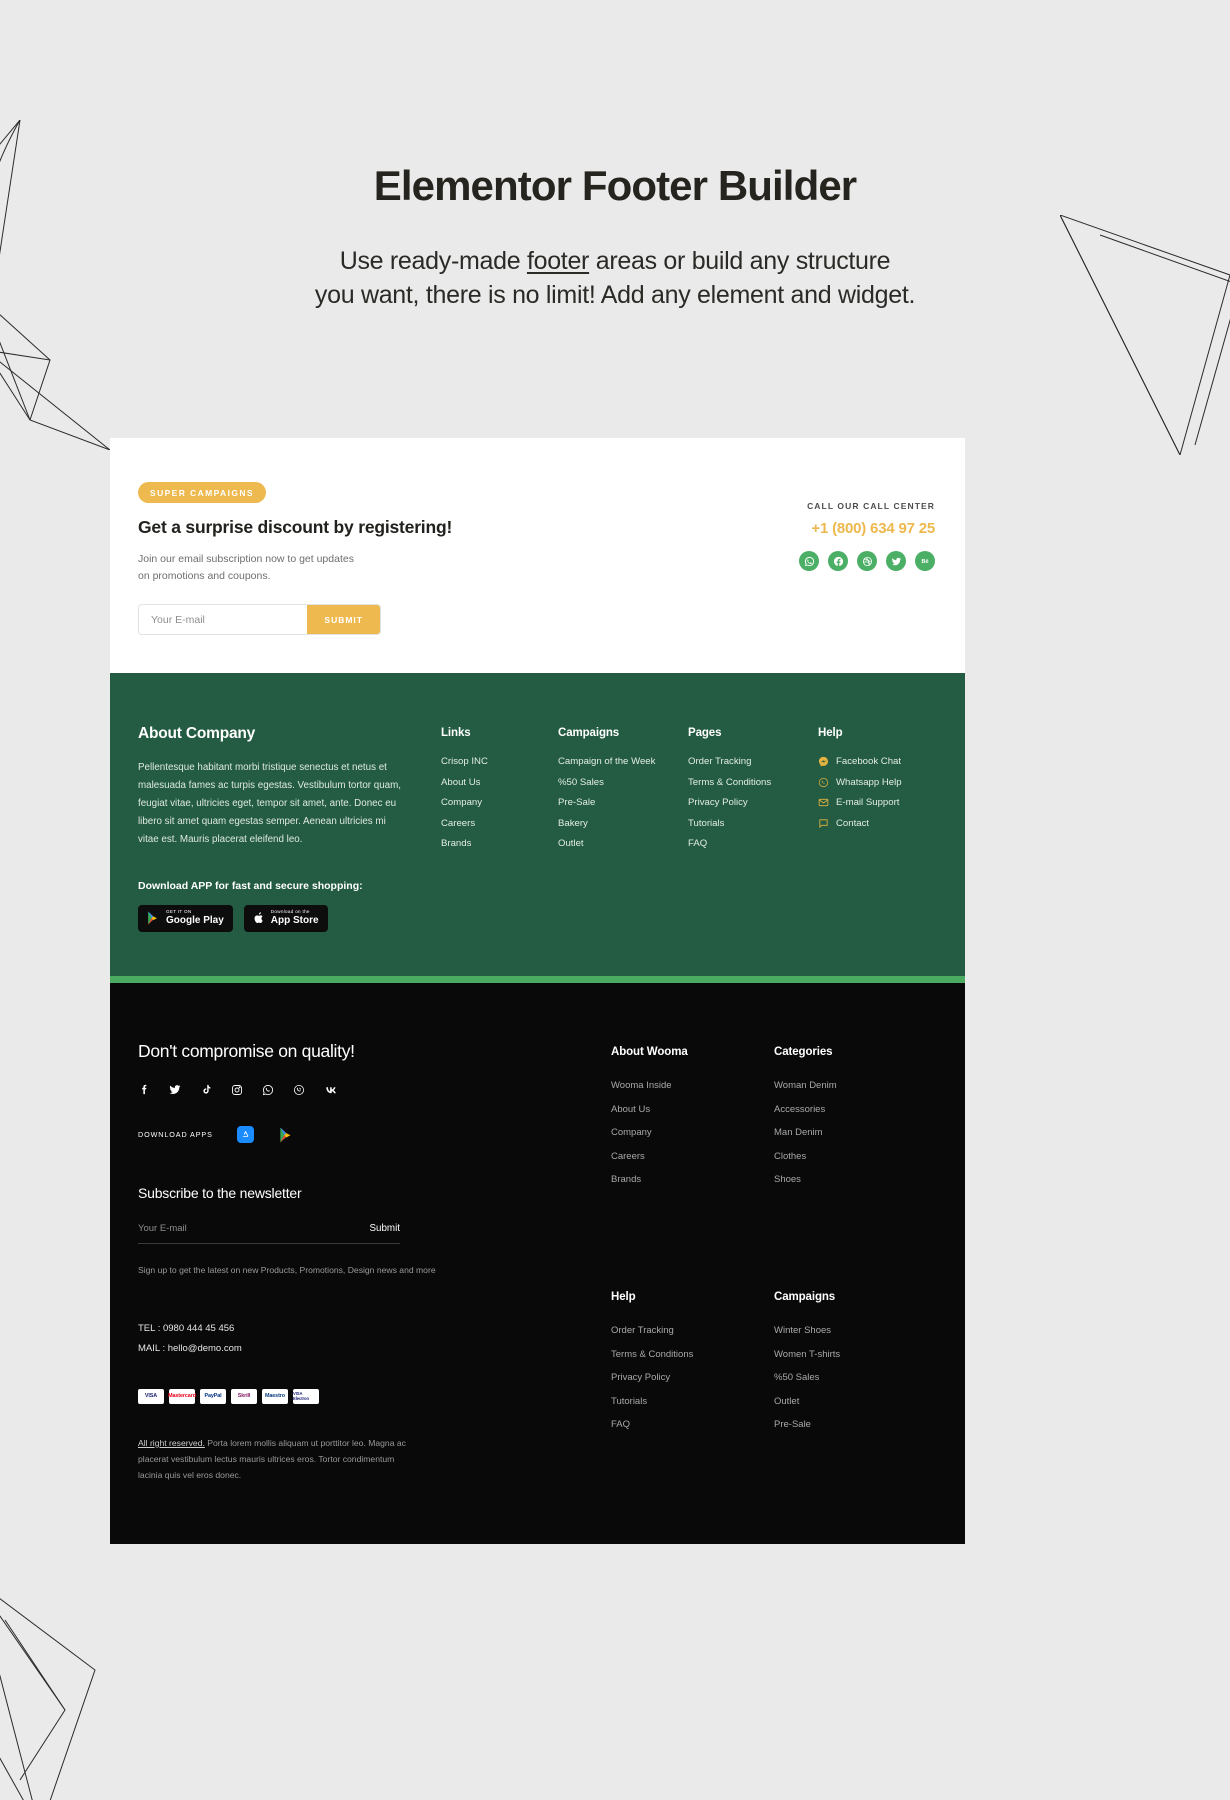  I want to click on dark-column-heading: About Wooma, so click(649, 1052).